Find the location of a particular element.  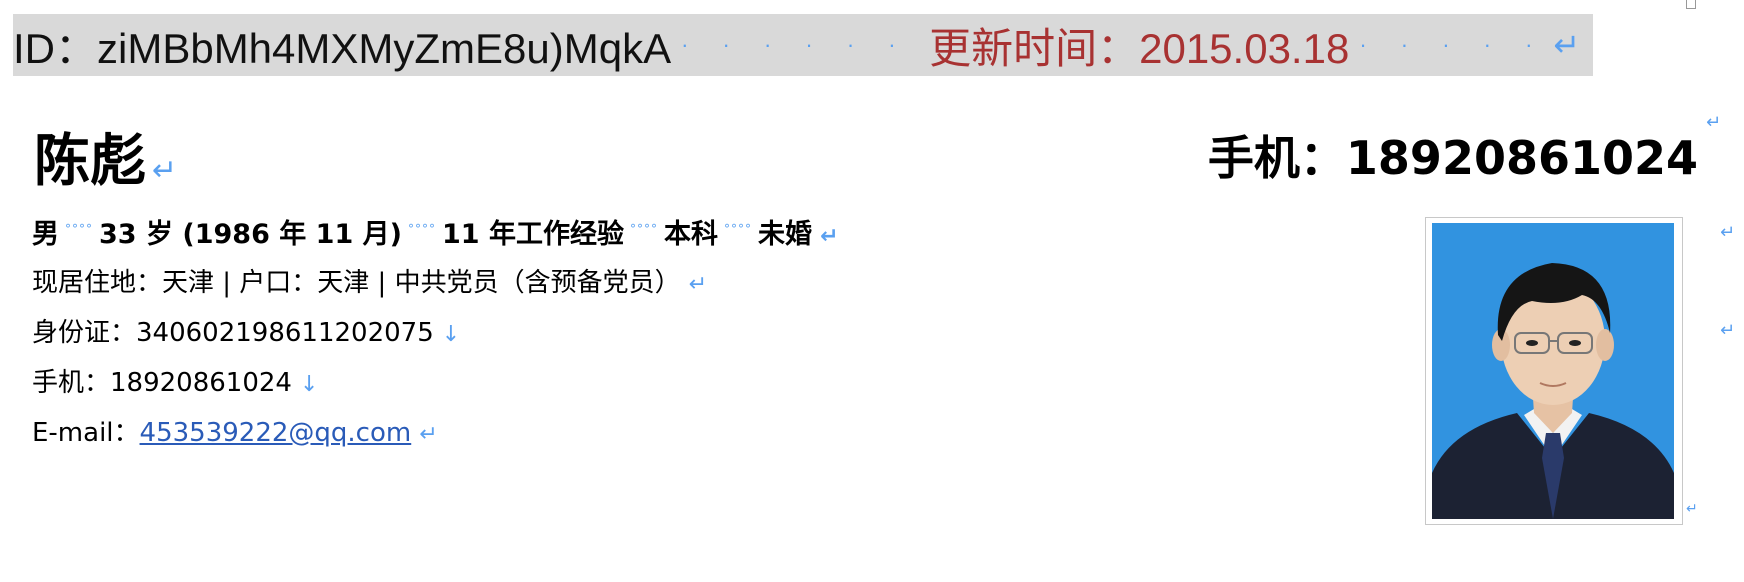

id-card-line: 身份证：340602198611202075 ↓ is located at coordinates (246, 330).